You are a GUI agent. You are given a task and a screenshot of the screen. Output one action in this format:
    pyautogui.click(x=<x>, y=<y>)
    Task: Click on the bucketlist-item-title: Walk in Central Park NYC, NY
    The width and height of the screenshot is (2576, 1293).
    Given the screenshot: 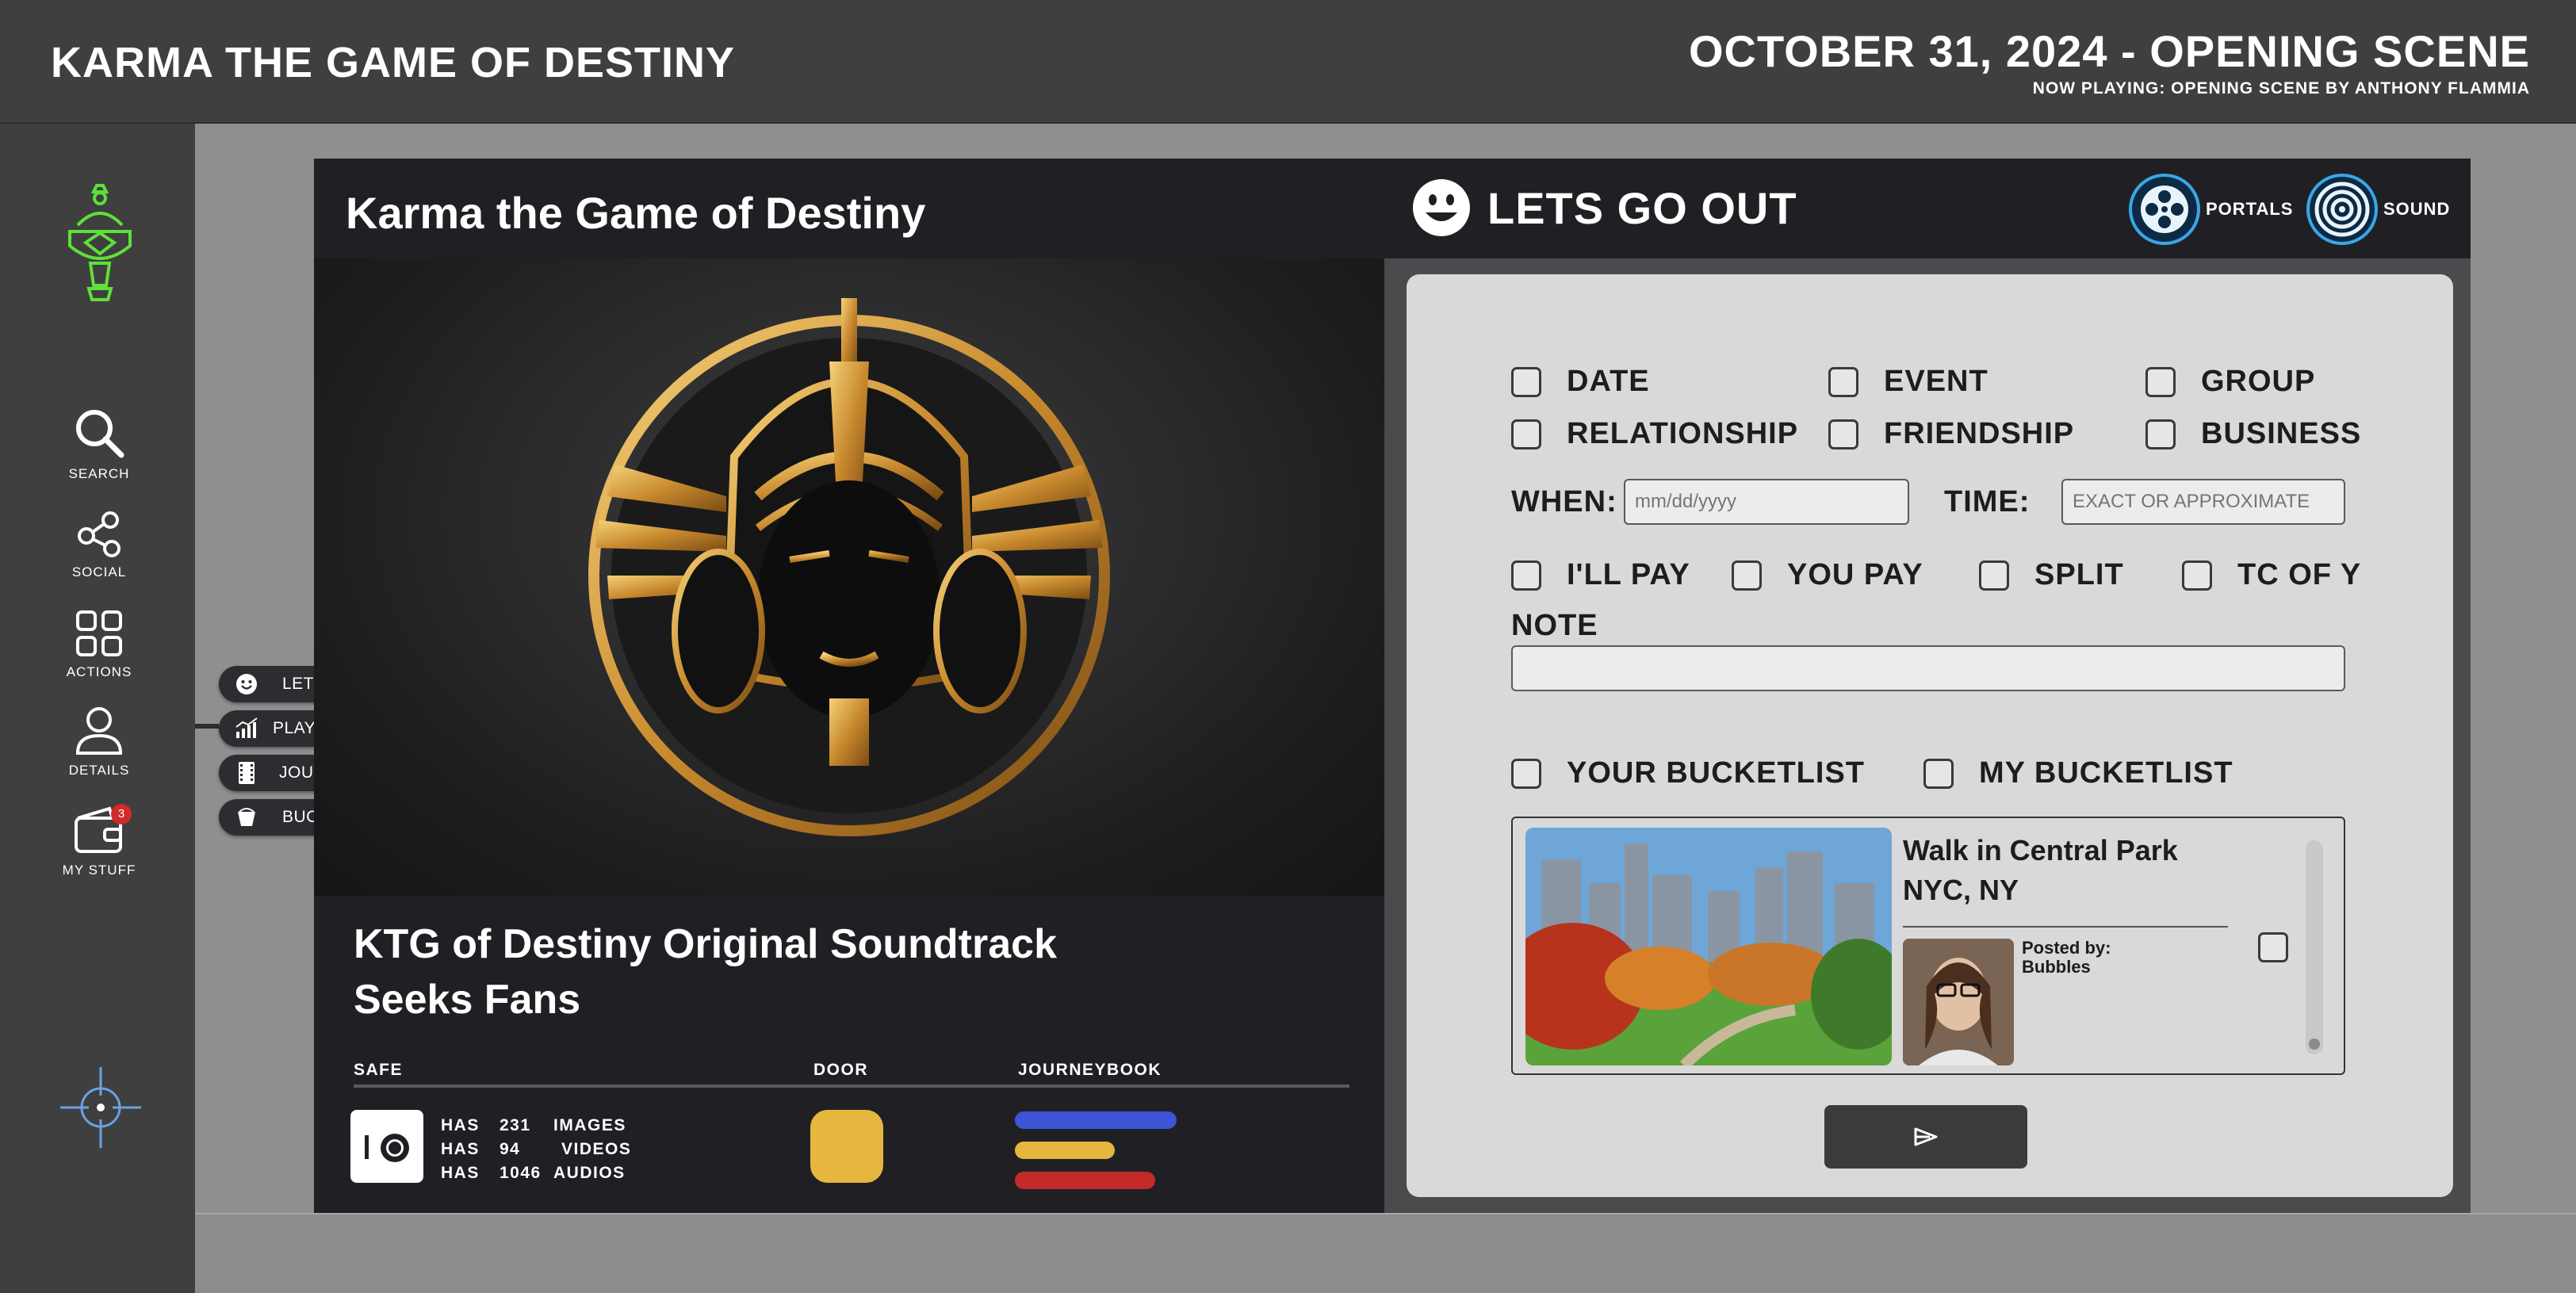 What is the action you would take?
    pyautogui.click(x=2069, y=870)
    